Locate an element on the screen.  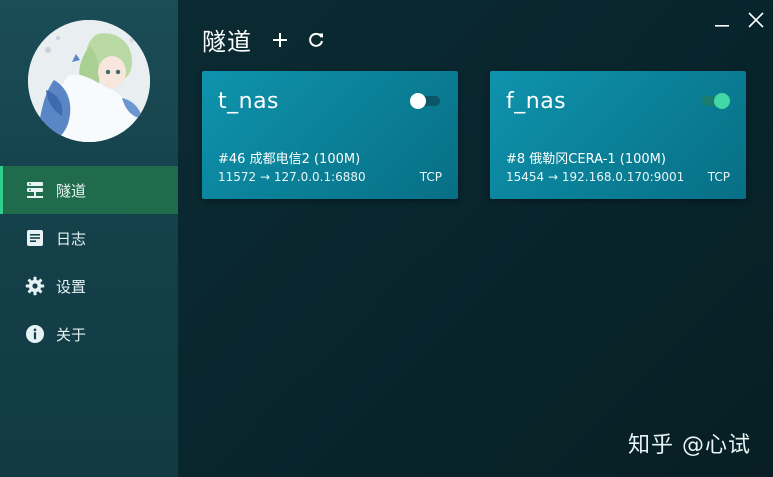
sidebar-item-label: 日志 is located at coordinates (71, 238).